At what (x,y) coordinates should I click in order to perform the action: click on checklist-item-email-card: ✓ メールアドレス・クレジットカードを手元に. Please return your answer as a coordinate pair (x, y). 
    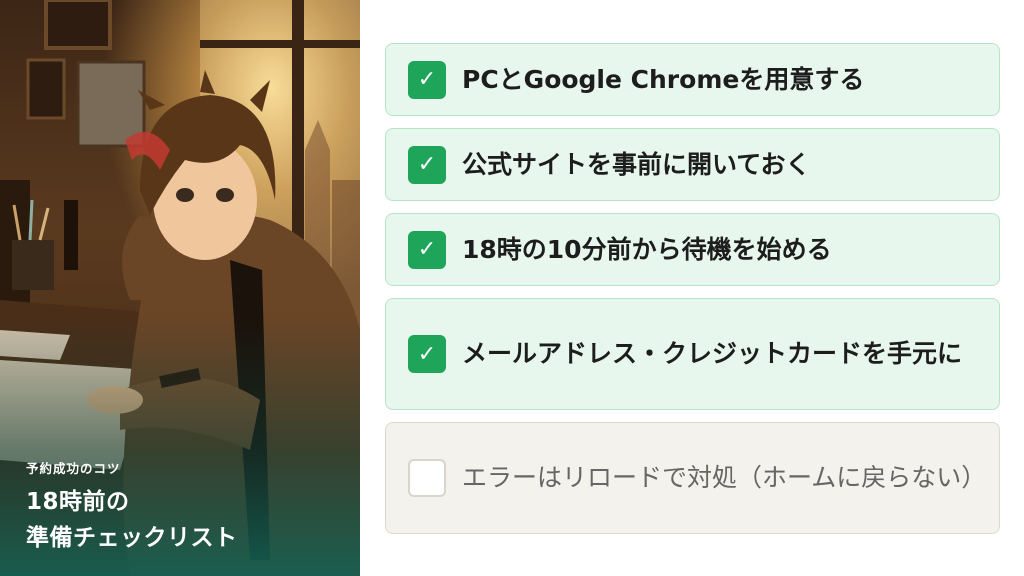
    Looking at the image, I should click on (692, 354).